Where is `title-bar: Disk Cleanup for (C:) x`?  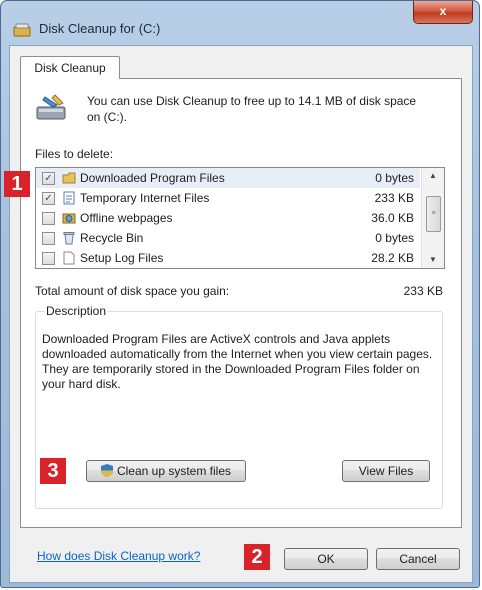 title-bar: Disk Cleanup for (C:) x is located at coordinates (240, 23).